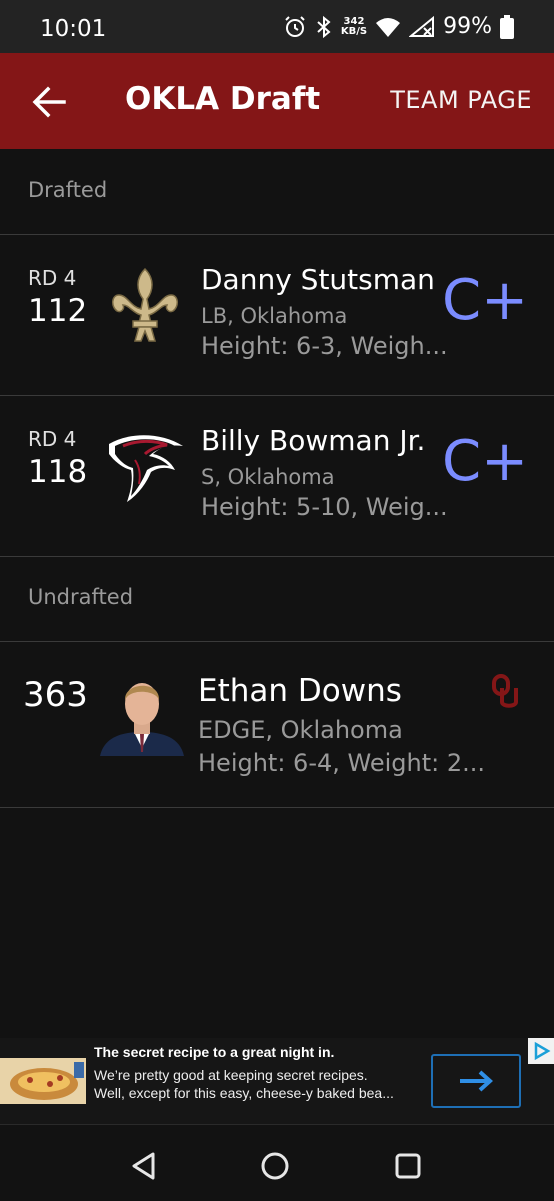  I want to click on player-name: Danny Stutsman, so click(318, 279).